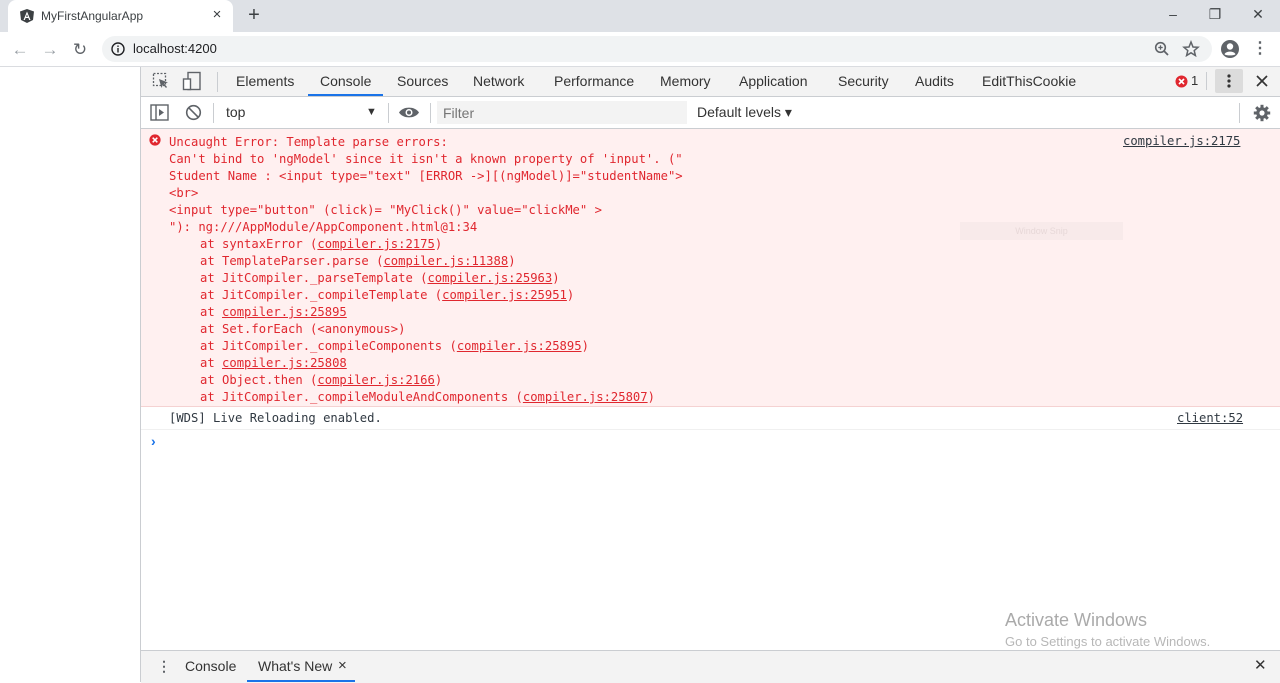 Image resolution: width=1280 pixels, height=683 pixels. Describe the element at coordinates (594, 81) in the screenshot. I see `tab-performance: Performance` at that location.